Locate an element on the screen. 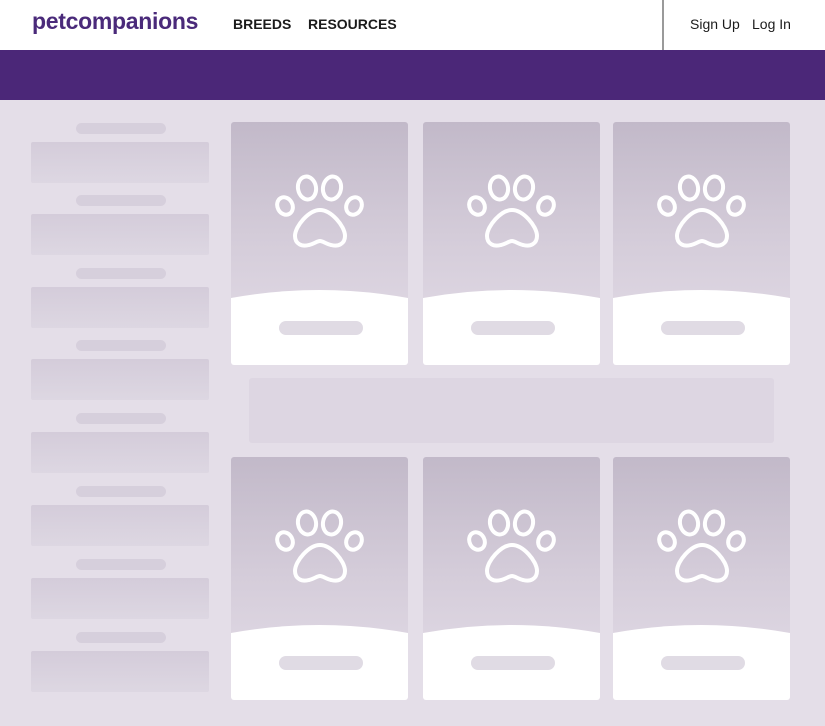 The height and width of the screenshot is (726, 825). header-divider is located at coordinates (663, 25).